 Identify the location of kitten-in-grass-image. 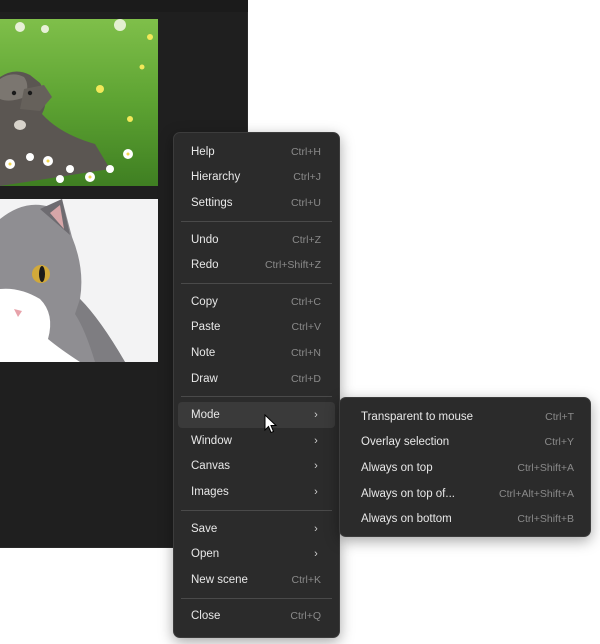
(79, 102).